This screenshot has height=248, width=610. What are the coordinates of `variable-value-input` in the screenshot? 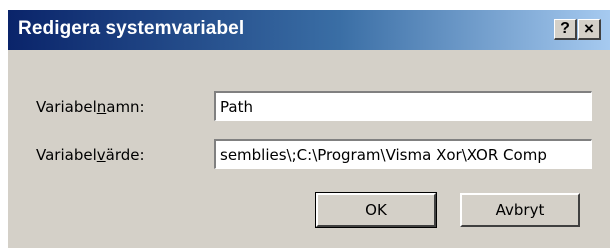 It's located at (403, 154).